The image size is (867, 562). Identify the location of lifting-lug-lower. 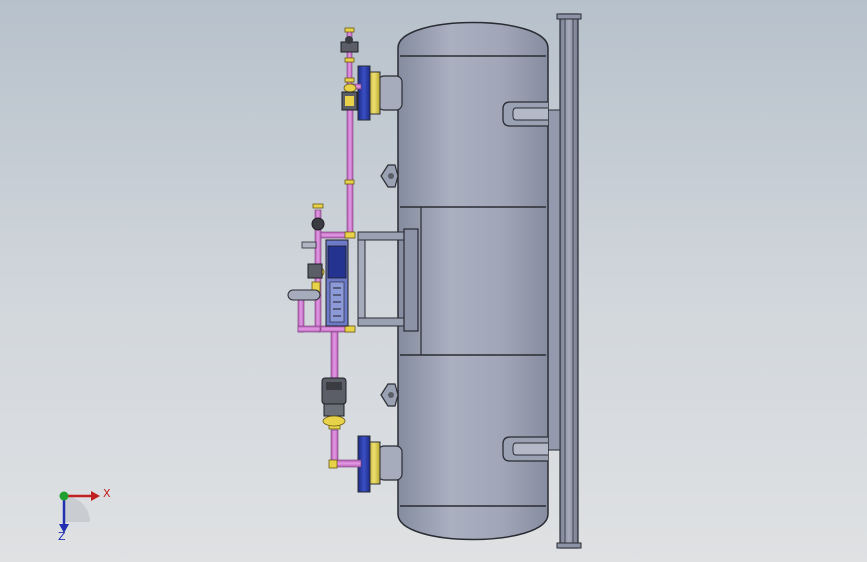
(389, 395).